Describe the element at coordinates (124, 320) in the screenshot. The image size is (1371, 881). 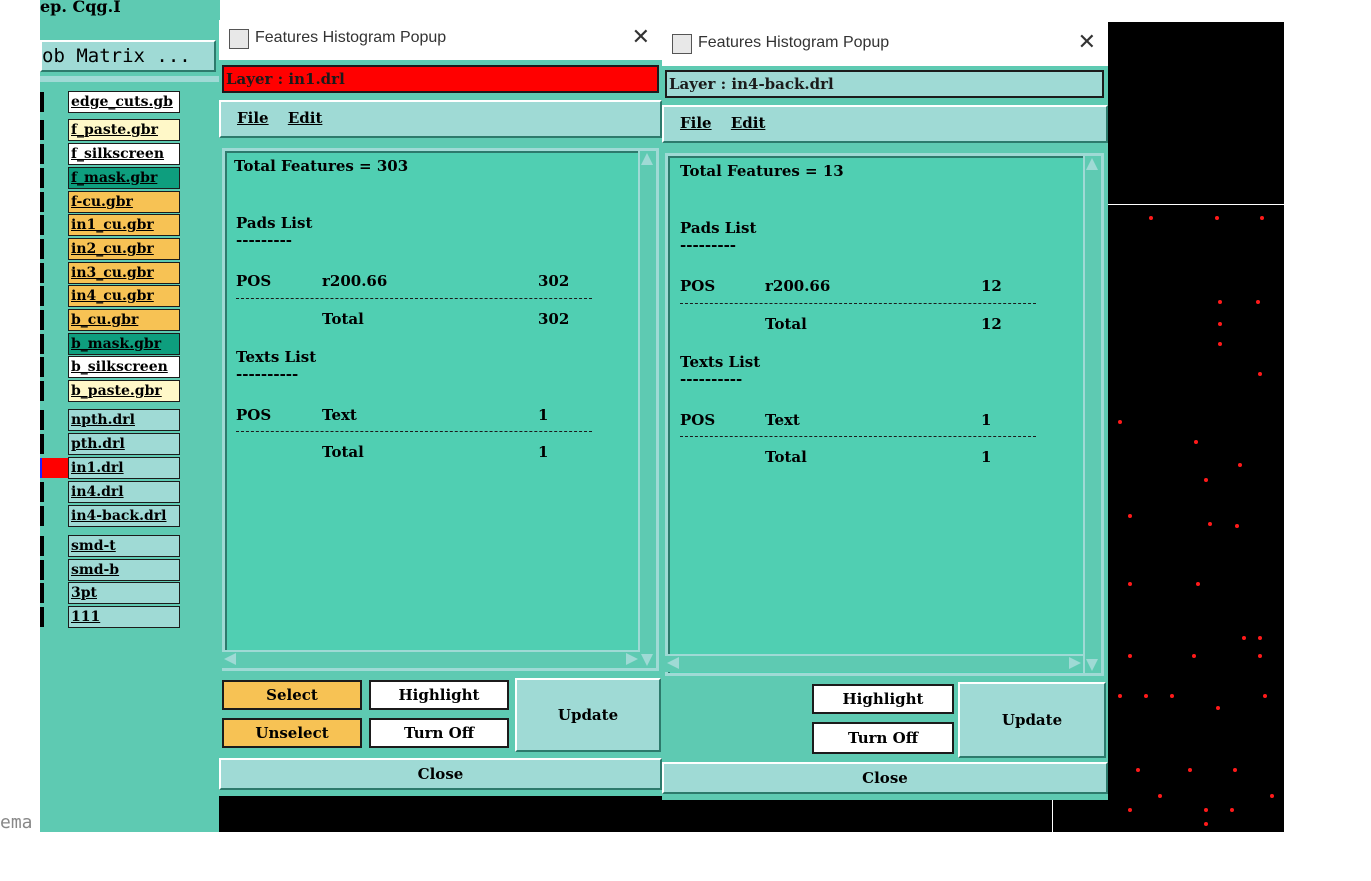
I see `layer-row: b_cu.gbr` at that location.